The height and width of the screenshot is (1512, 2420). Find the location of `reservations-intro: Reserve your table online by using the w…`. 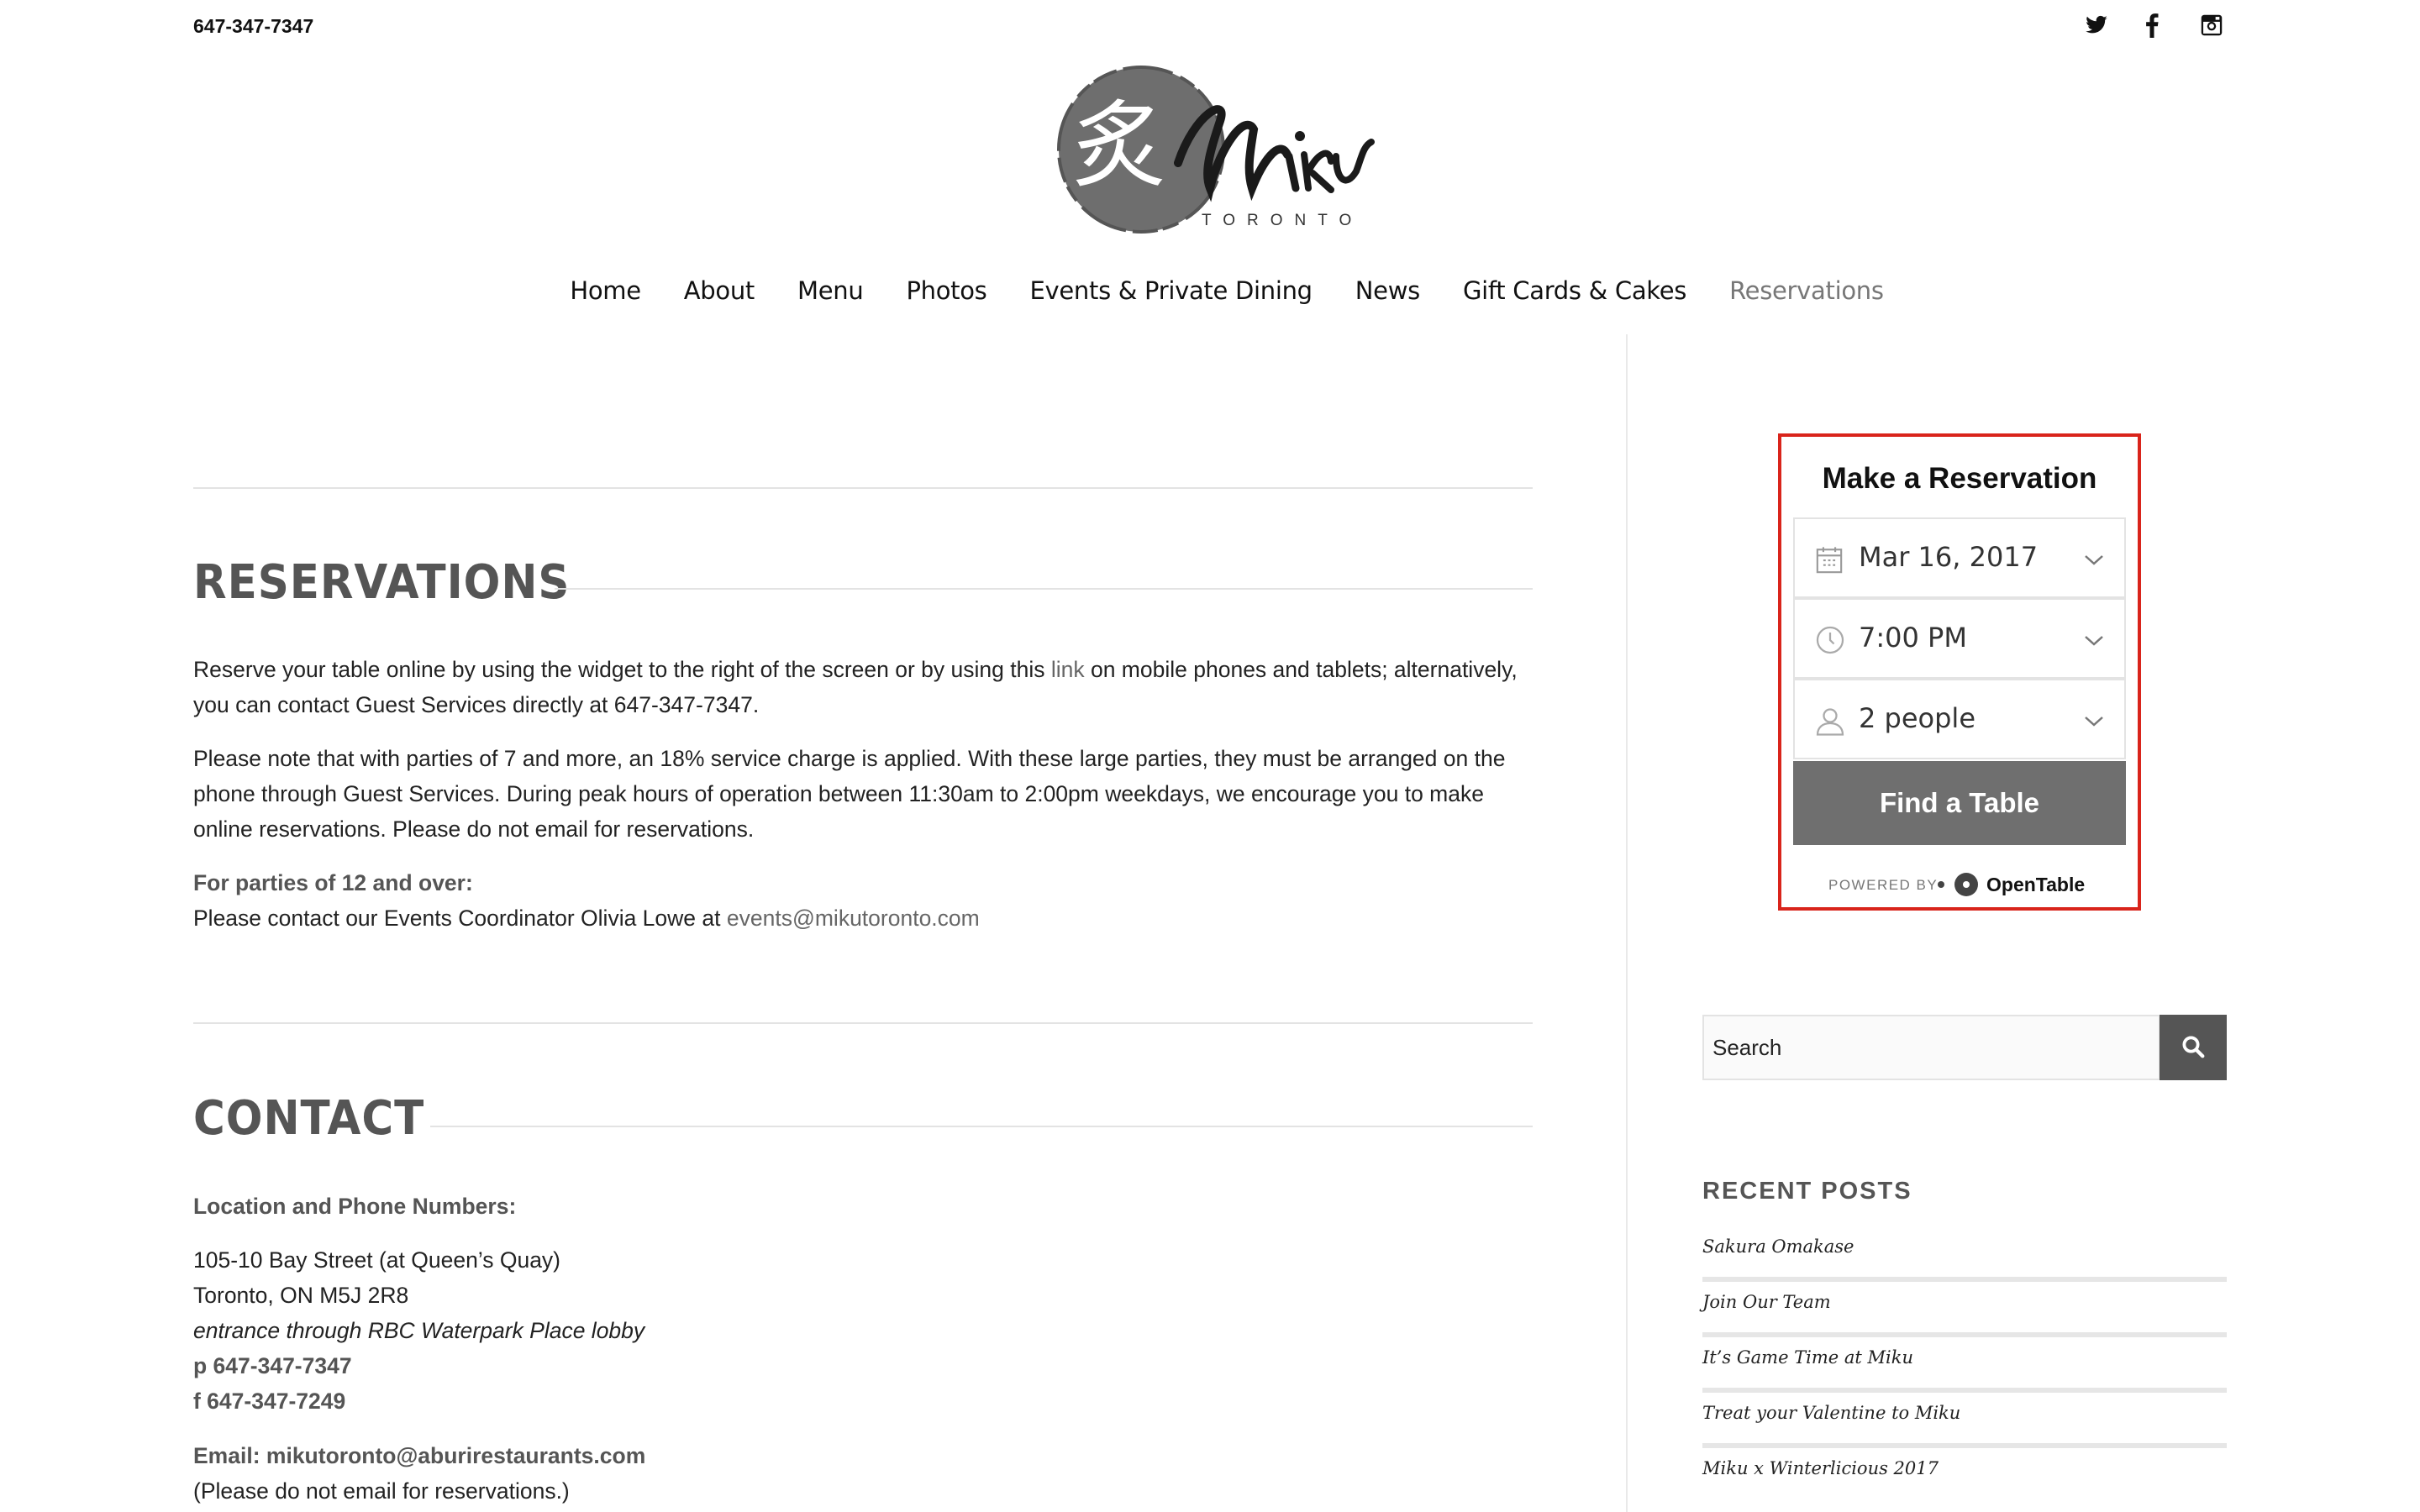

reservations-intro: Reserve your table online by using the w… is located at coordinates (855, 687).